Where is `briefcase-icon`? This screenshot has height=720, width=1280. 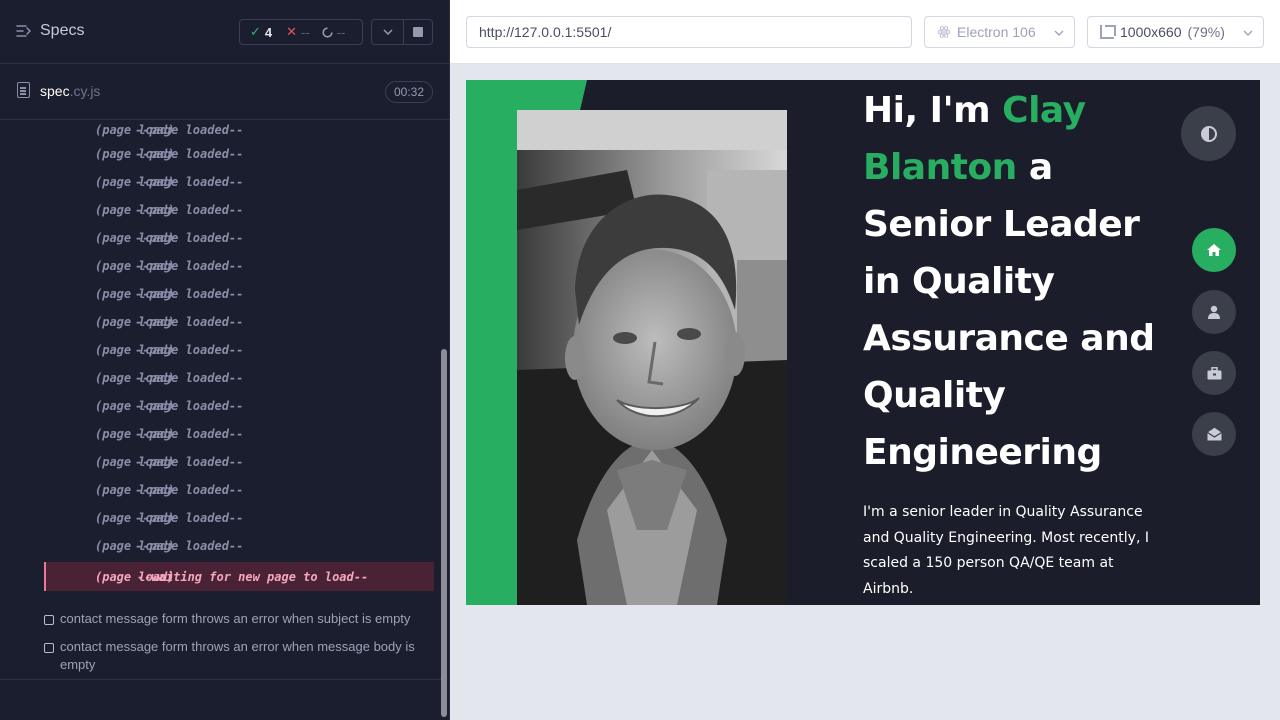 briefcase-icon is located at coordinates (1214, 372).